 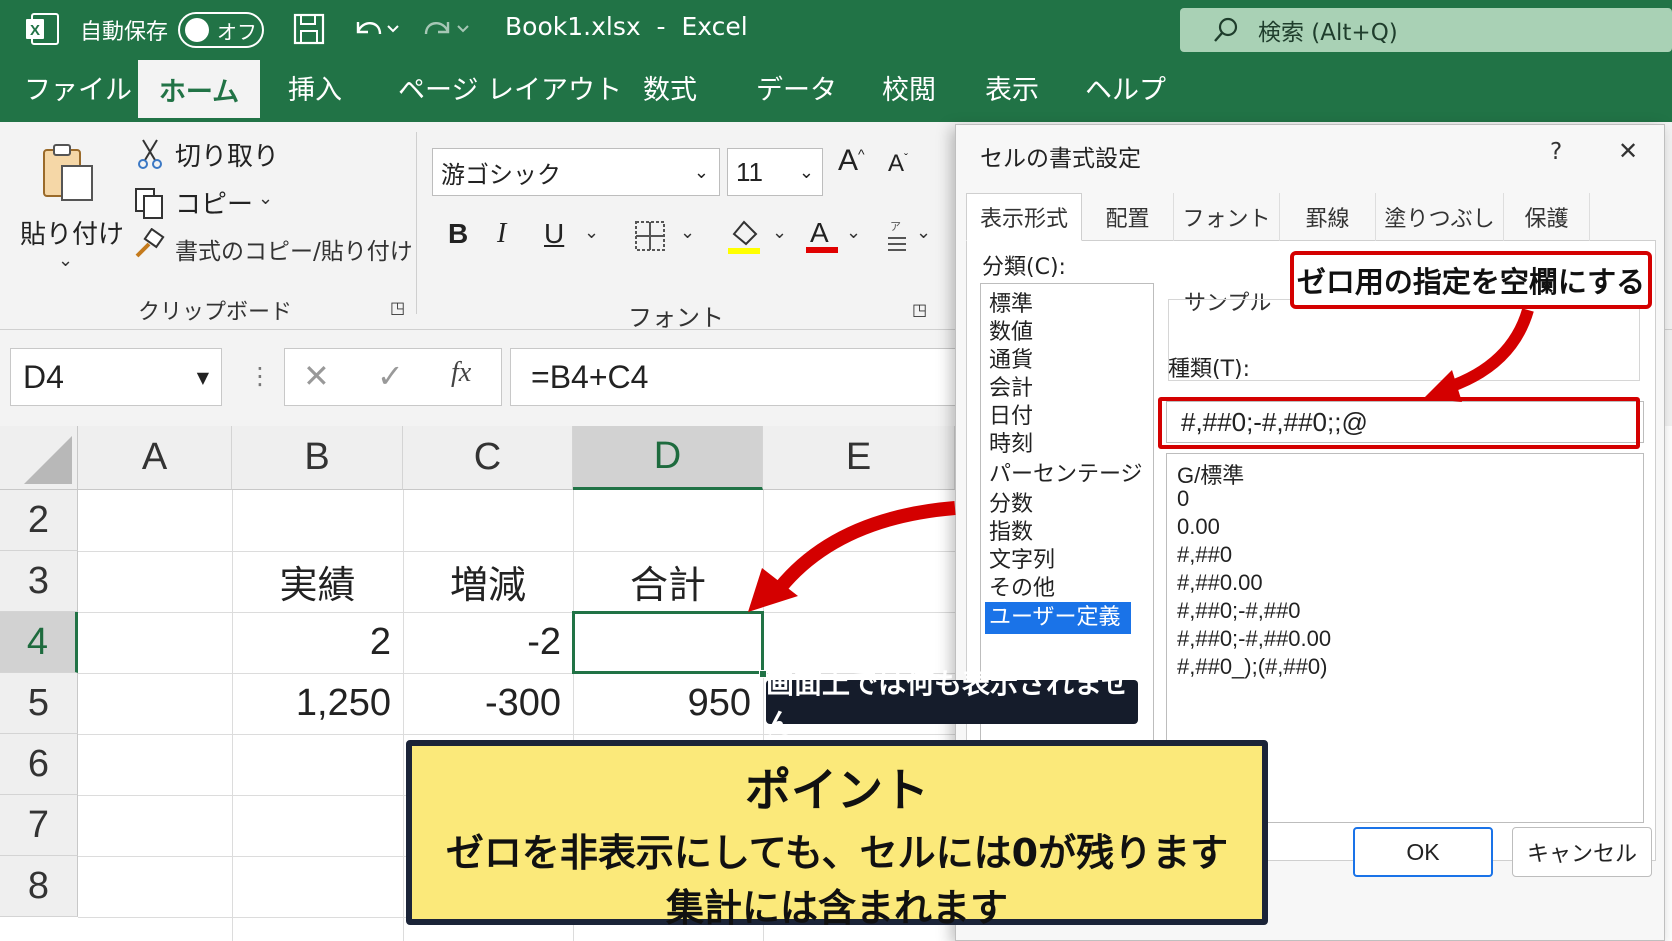 I want to click on arrow-to-cell-d4, so click(x=865, y=547).